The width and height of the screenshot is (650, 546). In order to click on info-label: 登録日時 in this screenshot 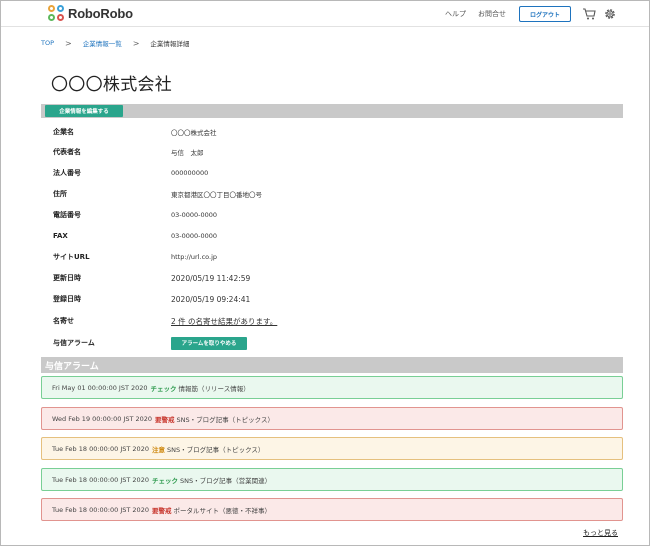, I will do `click(67, 299)`.